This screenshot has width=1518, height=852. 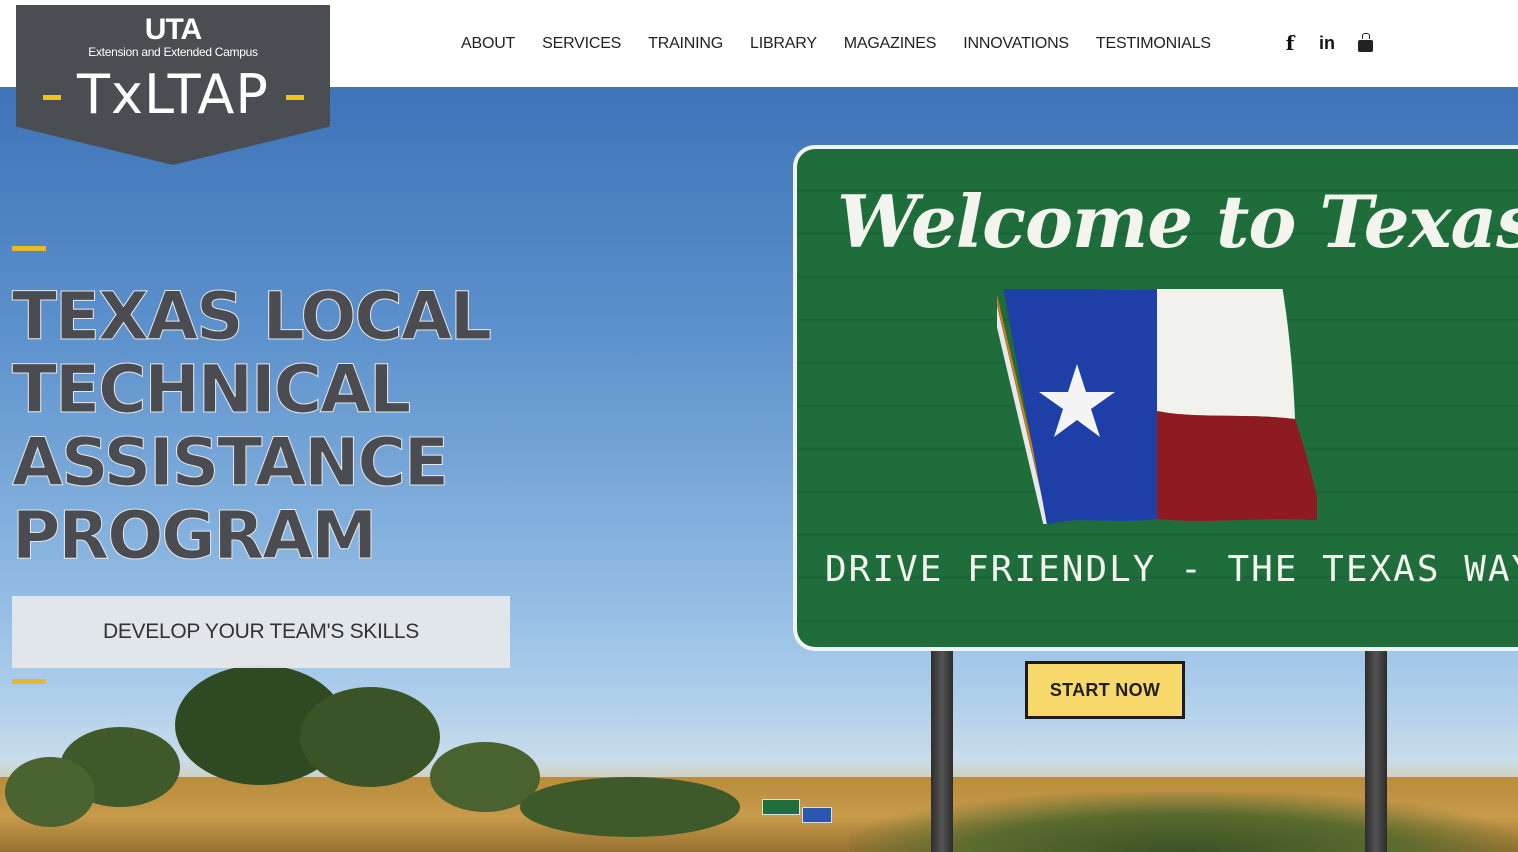 What do you see at coordinates (29, 248) in the screenshot?
I see `accent-bar-top` at bounding box center [29, 248].